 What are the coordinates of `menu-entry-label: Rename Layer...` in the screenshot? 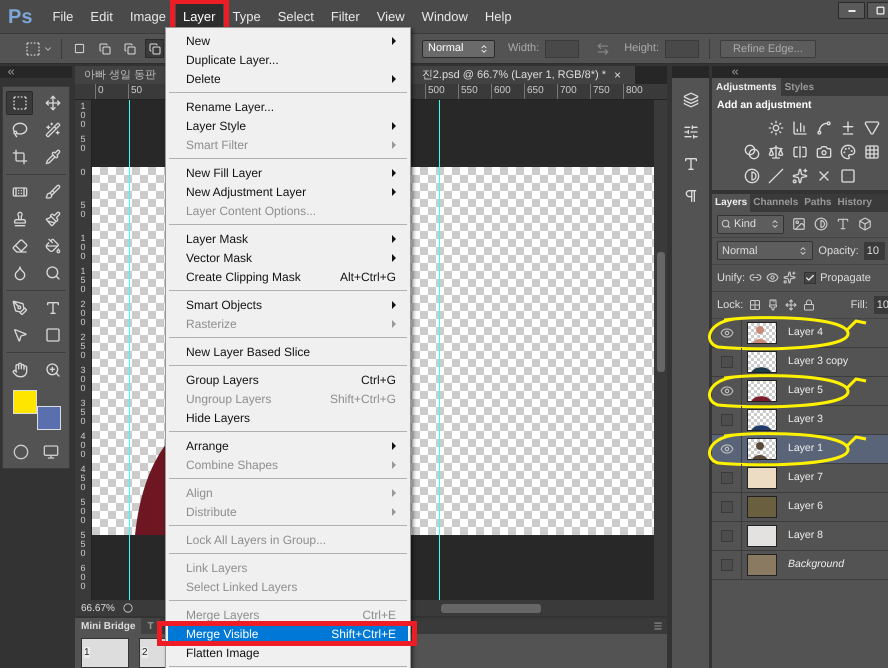 It's located at (230, 107).